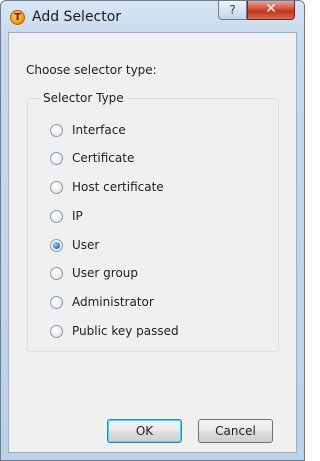 This screenshot has height=461, width=320. I want to click on radio-label: Interface, so click(99, 130).